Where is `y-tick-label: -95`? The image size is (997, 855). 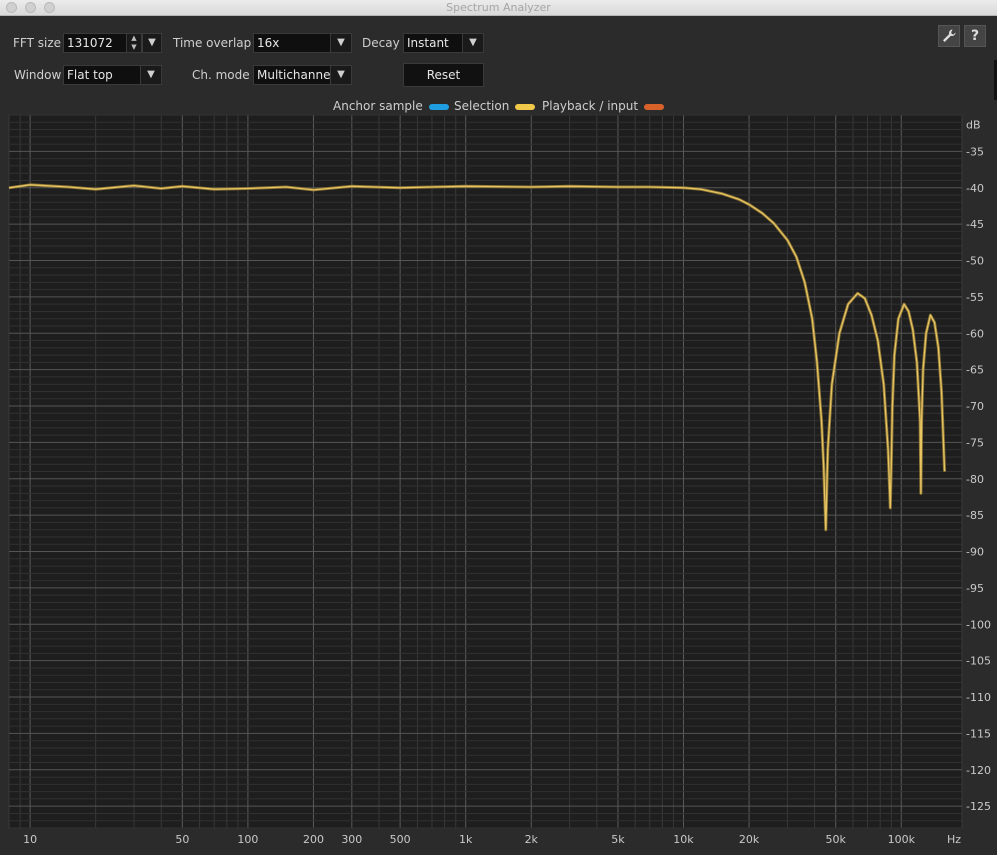
y-tick-label: -95 is located at coordinates (975, 588).